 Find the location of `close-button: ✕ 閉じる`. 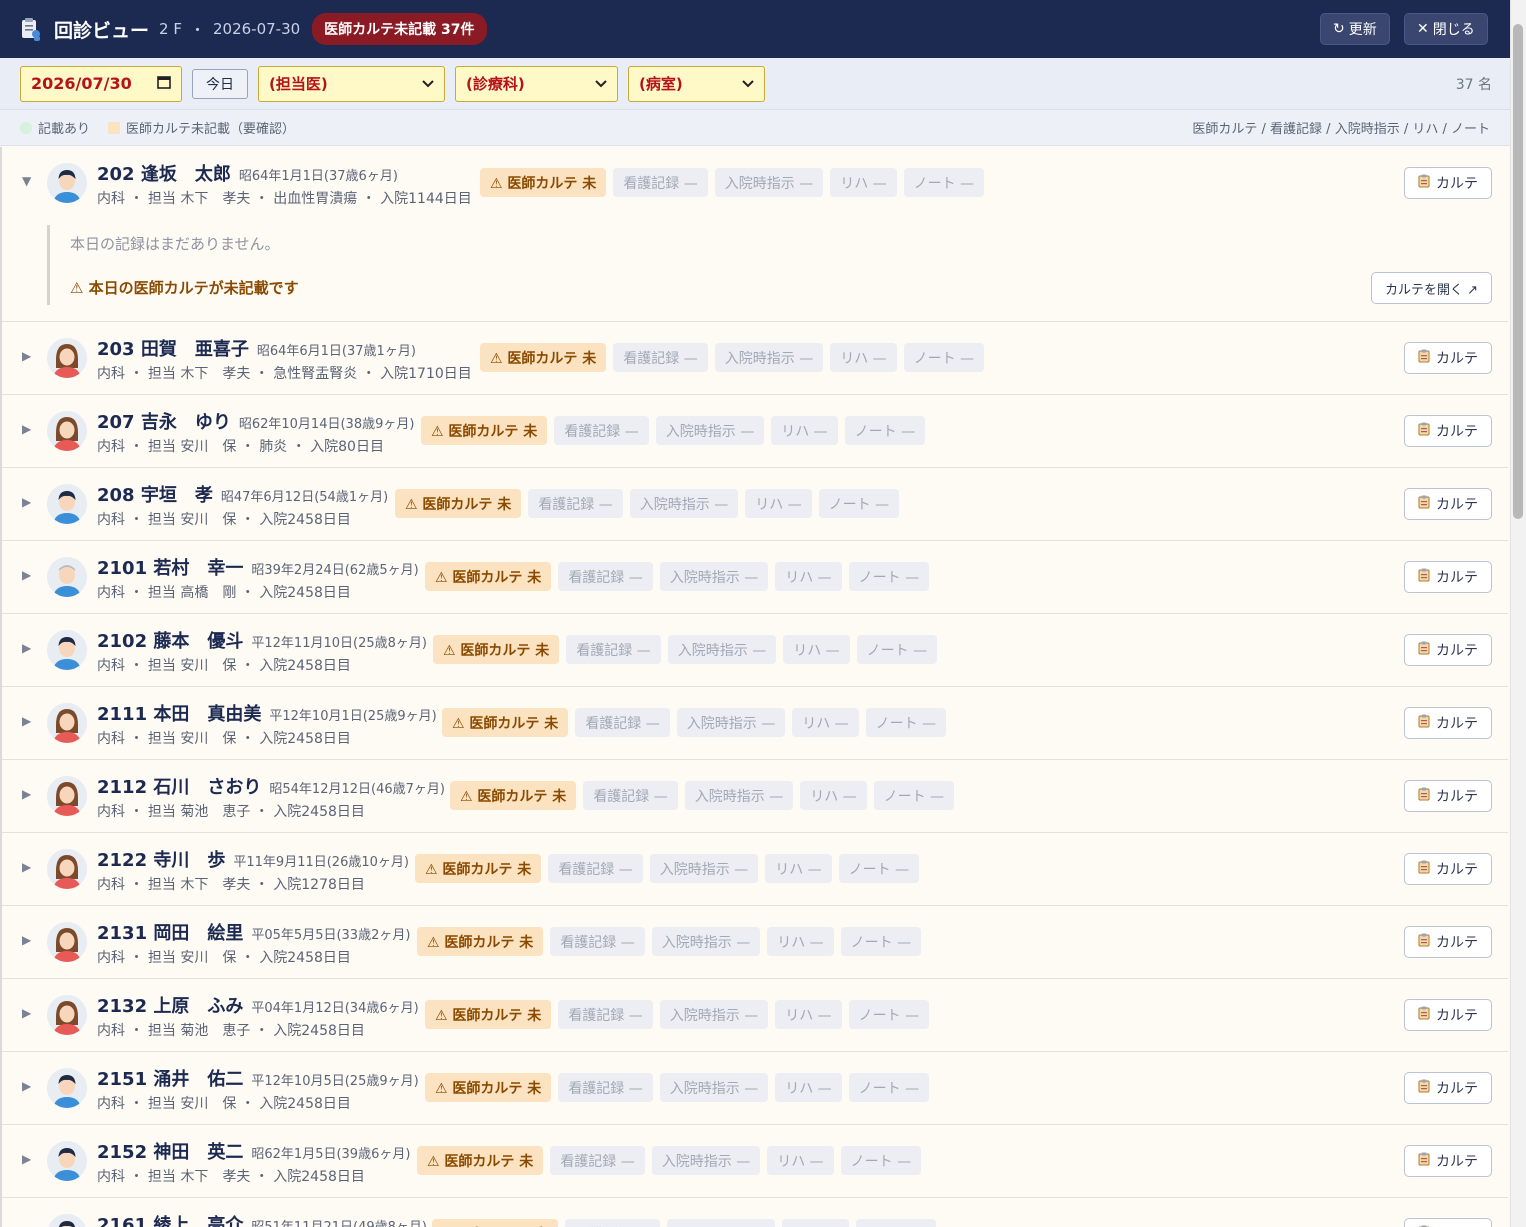

close-button: ✕ 閉じる is located at coordinates (1446, 29).